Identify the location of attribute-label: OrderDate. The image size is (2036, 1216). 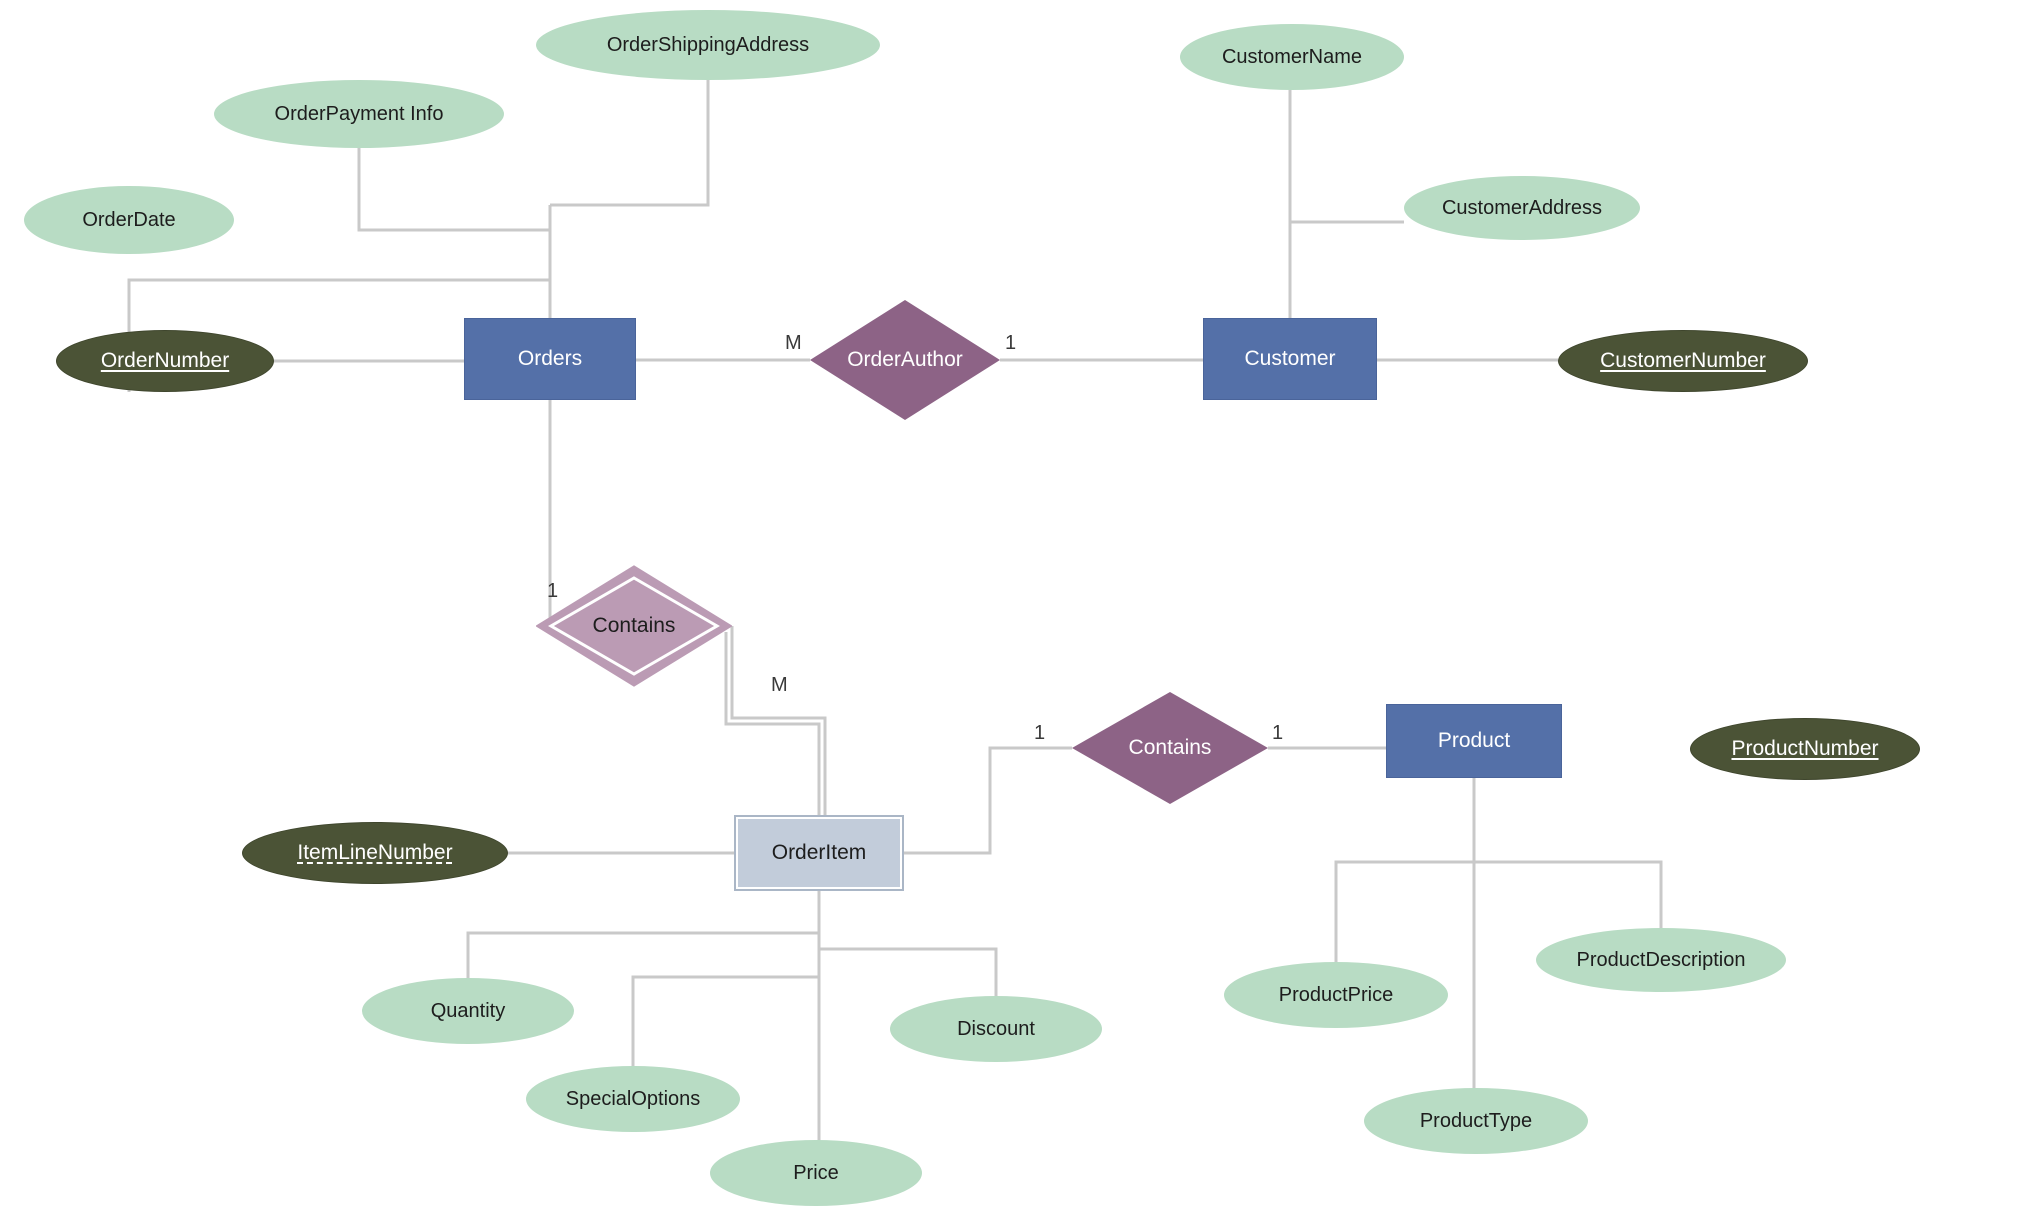
(129, 219).